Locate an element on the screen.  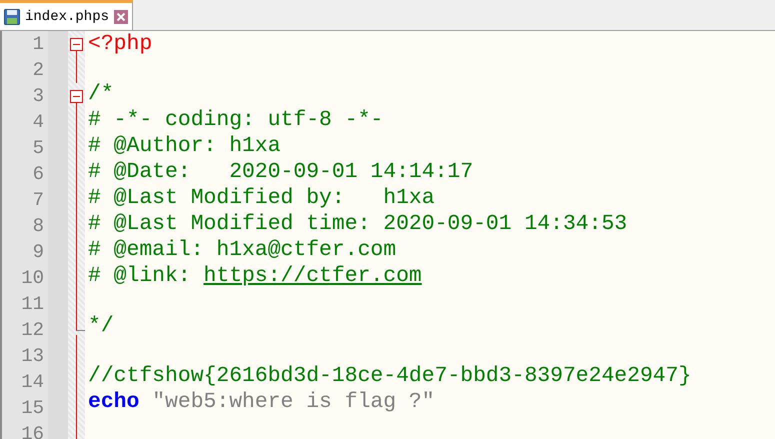
line-number: 4 is located at coordinates (38, 122).